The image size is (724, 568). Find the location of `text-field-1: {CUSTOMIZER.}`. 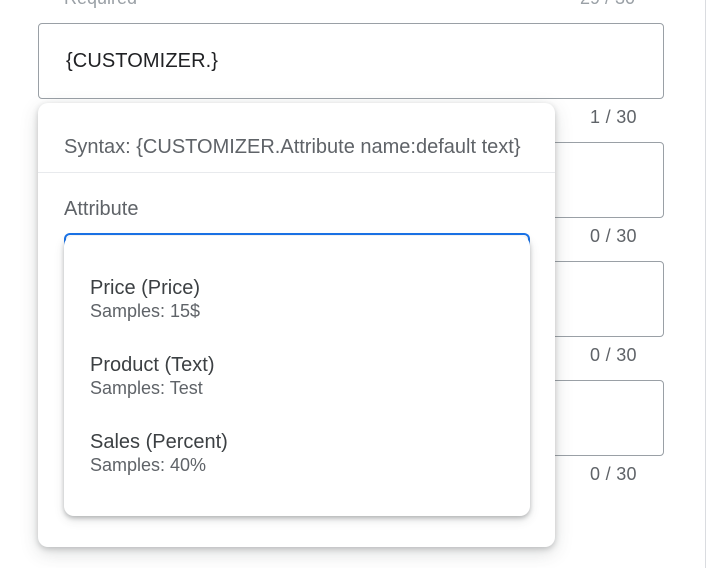

text-field-1: {CUSTOMIZER.} is located at coordinates (351, 61).